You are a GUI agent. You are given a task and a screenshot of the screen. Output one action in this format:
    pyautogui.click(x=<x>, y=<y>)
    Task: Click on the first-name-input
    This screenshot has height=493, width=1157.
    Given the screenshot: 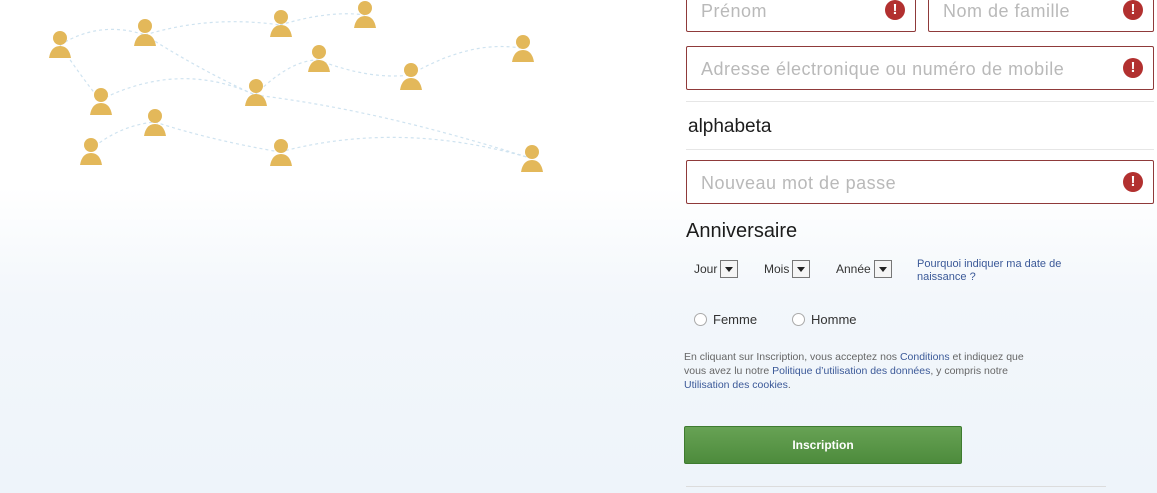 What is the action you would take?
    pyautogui.click(x=790, y=16)
    